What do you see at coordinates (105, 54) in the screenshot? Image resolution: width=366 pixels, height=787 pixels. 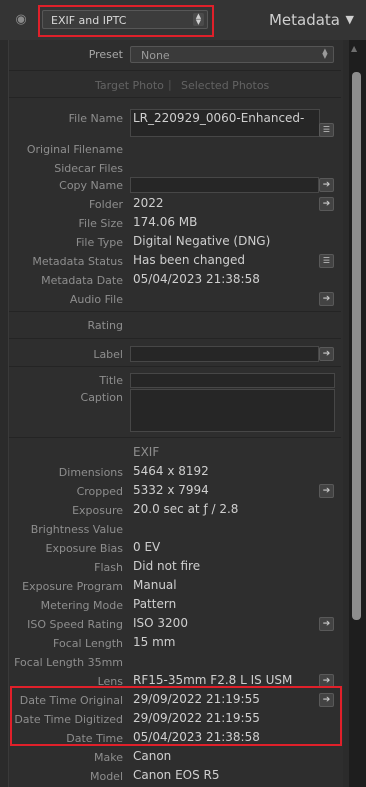 I see `preset-label: Preset` at bounding box center [105, 54].